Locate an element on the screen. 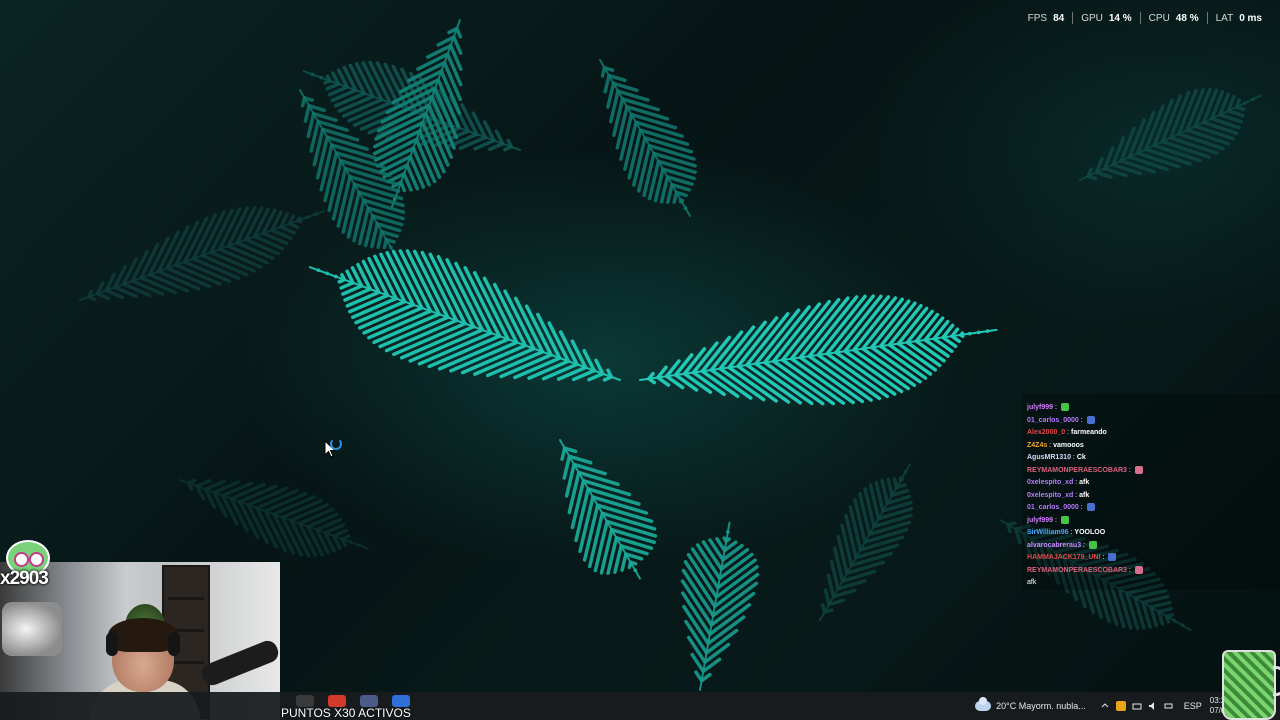  wifi-icon is located at coordinates (1137, 706).